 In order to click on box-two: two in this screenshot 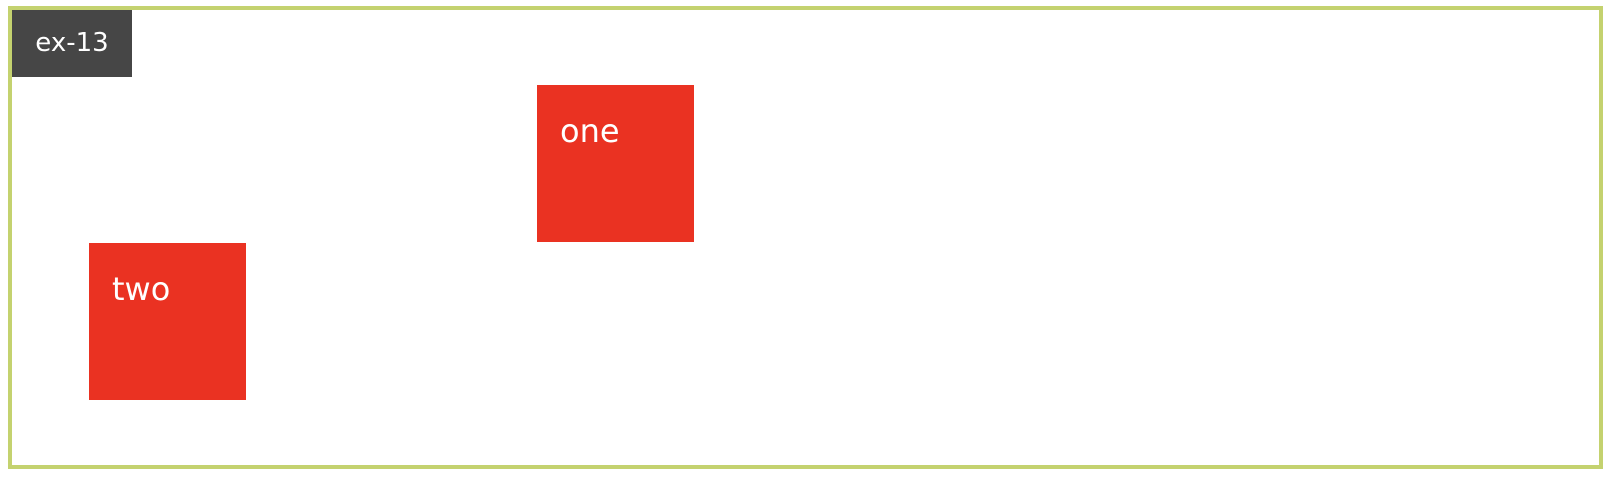, I will do `click(167, 321)`.